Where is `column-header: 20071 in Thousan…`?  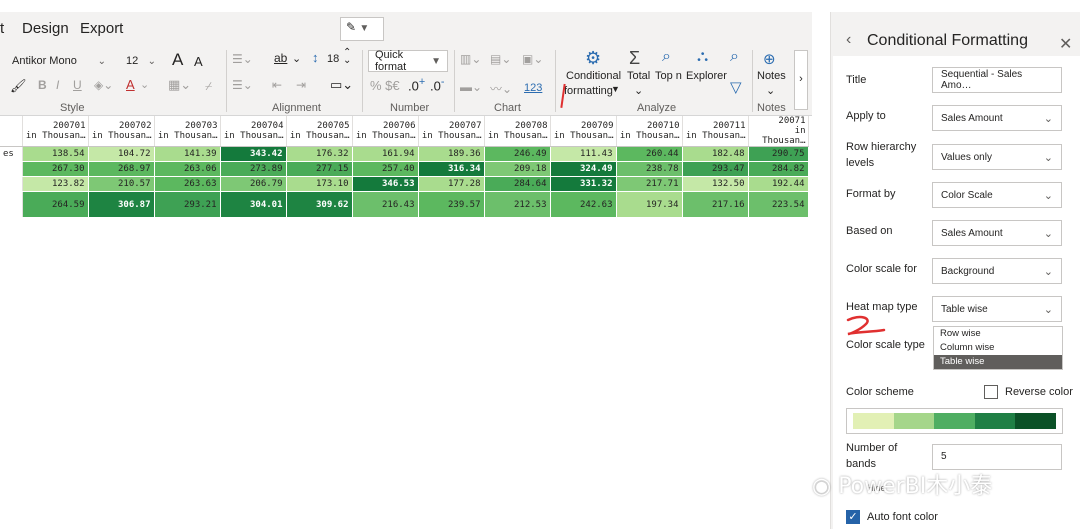 column-header: 20071 in Thousan… is located at coordinates (778, 131).